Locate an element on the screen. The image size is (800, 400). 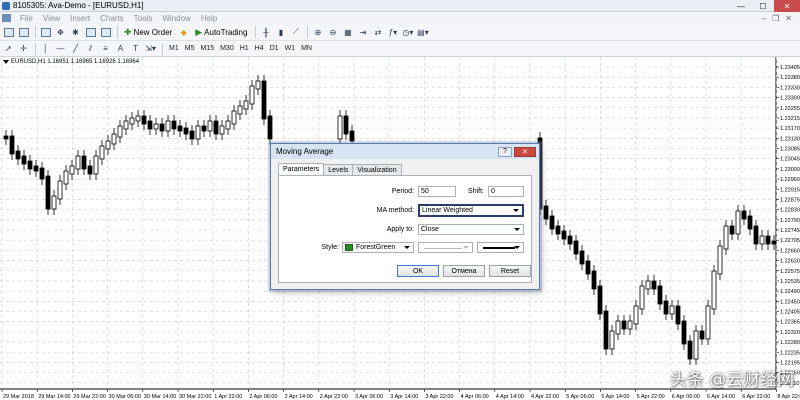
shift-input: 0 is located at coordinates (506, 191).